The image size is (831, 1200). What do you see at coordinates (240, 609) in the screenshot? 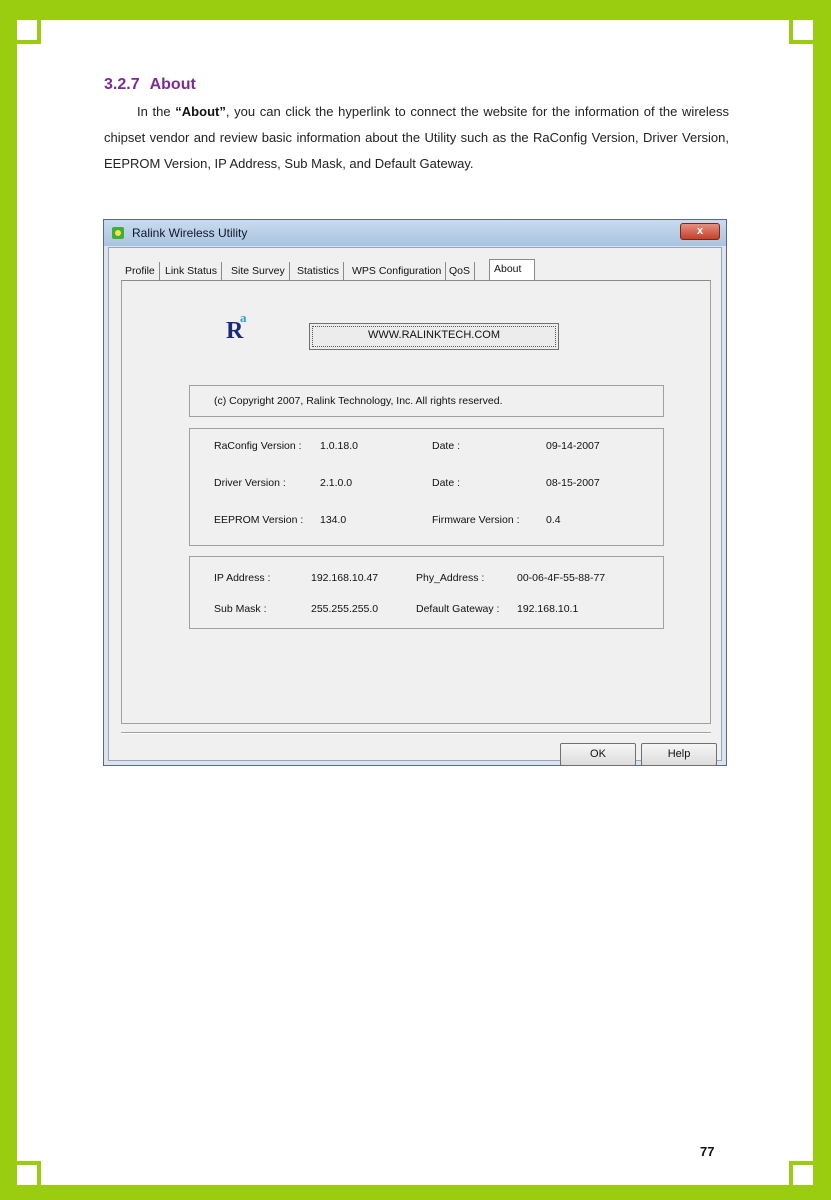
I see `sub-mask-label: Sub Mask :` at bounding box center [240, 609].